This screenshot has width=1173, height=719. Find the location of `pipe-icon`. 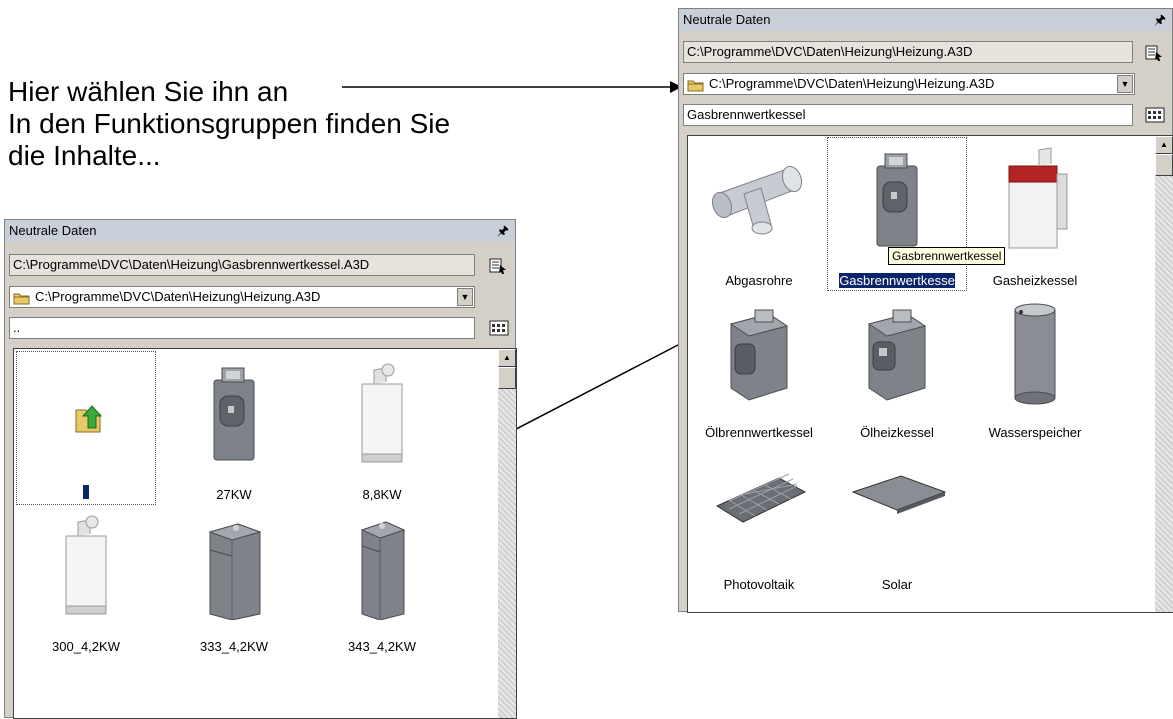

pipe-icon is located at coordinates (757, 200).